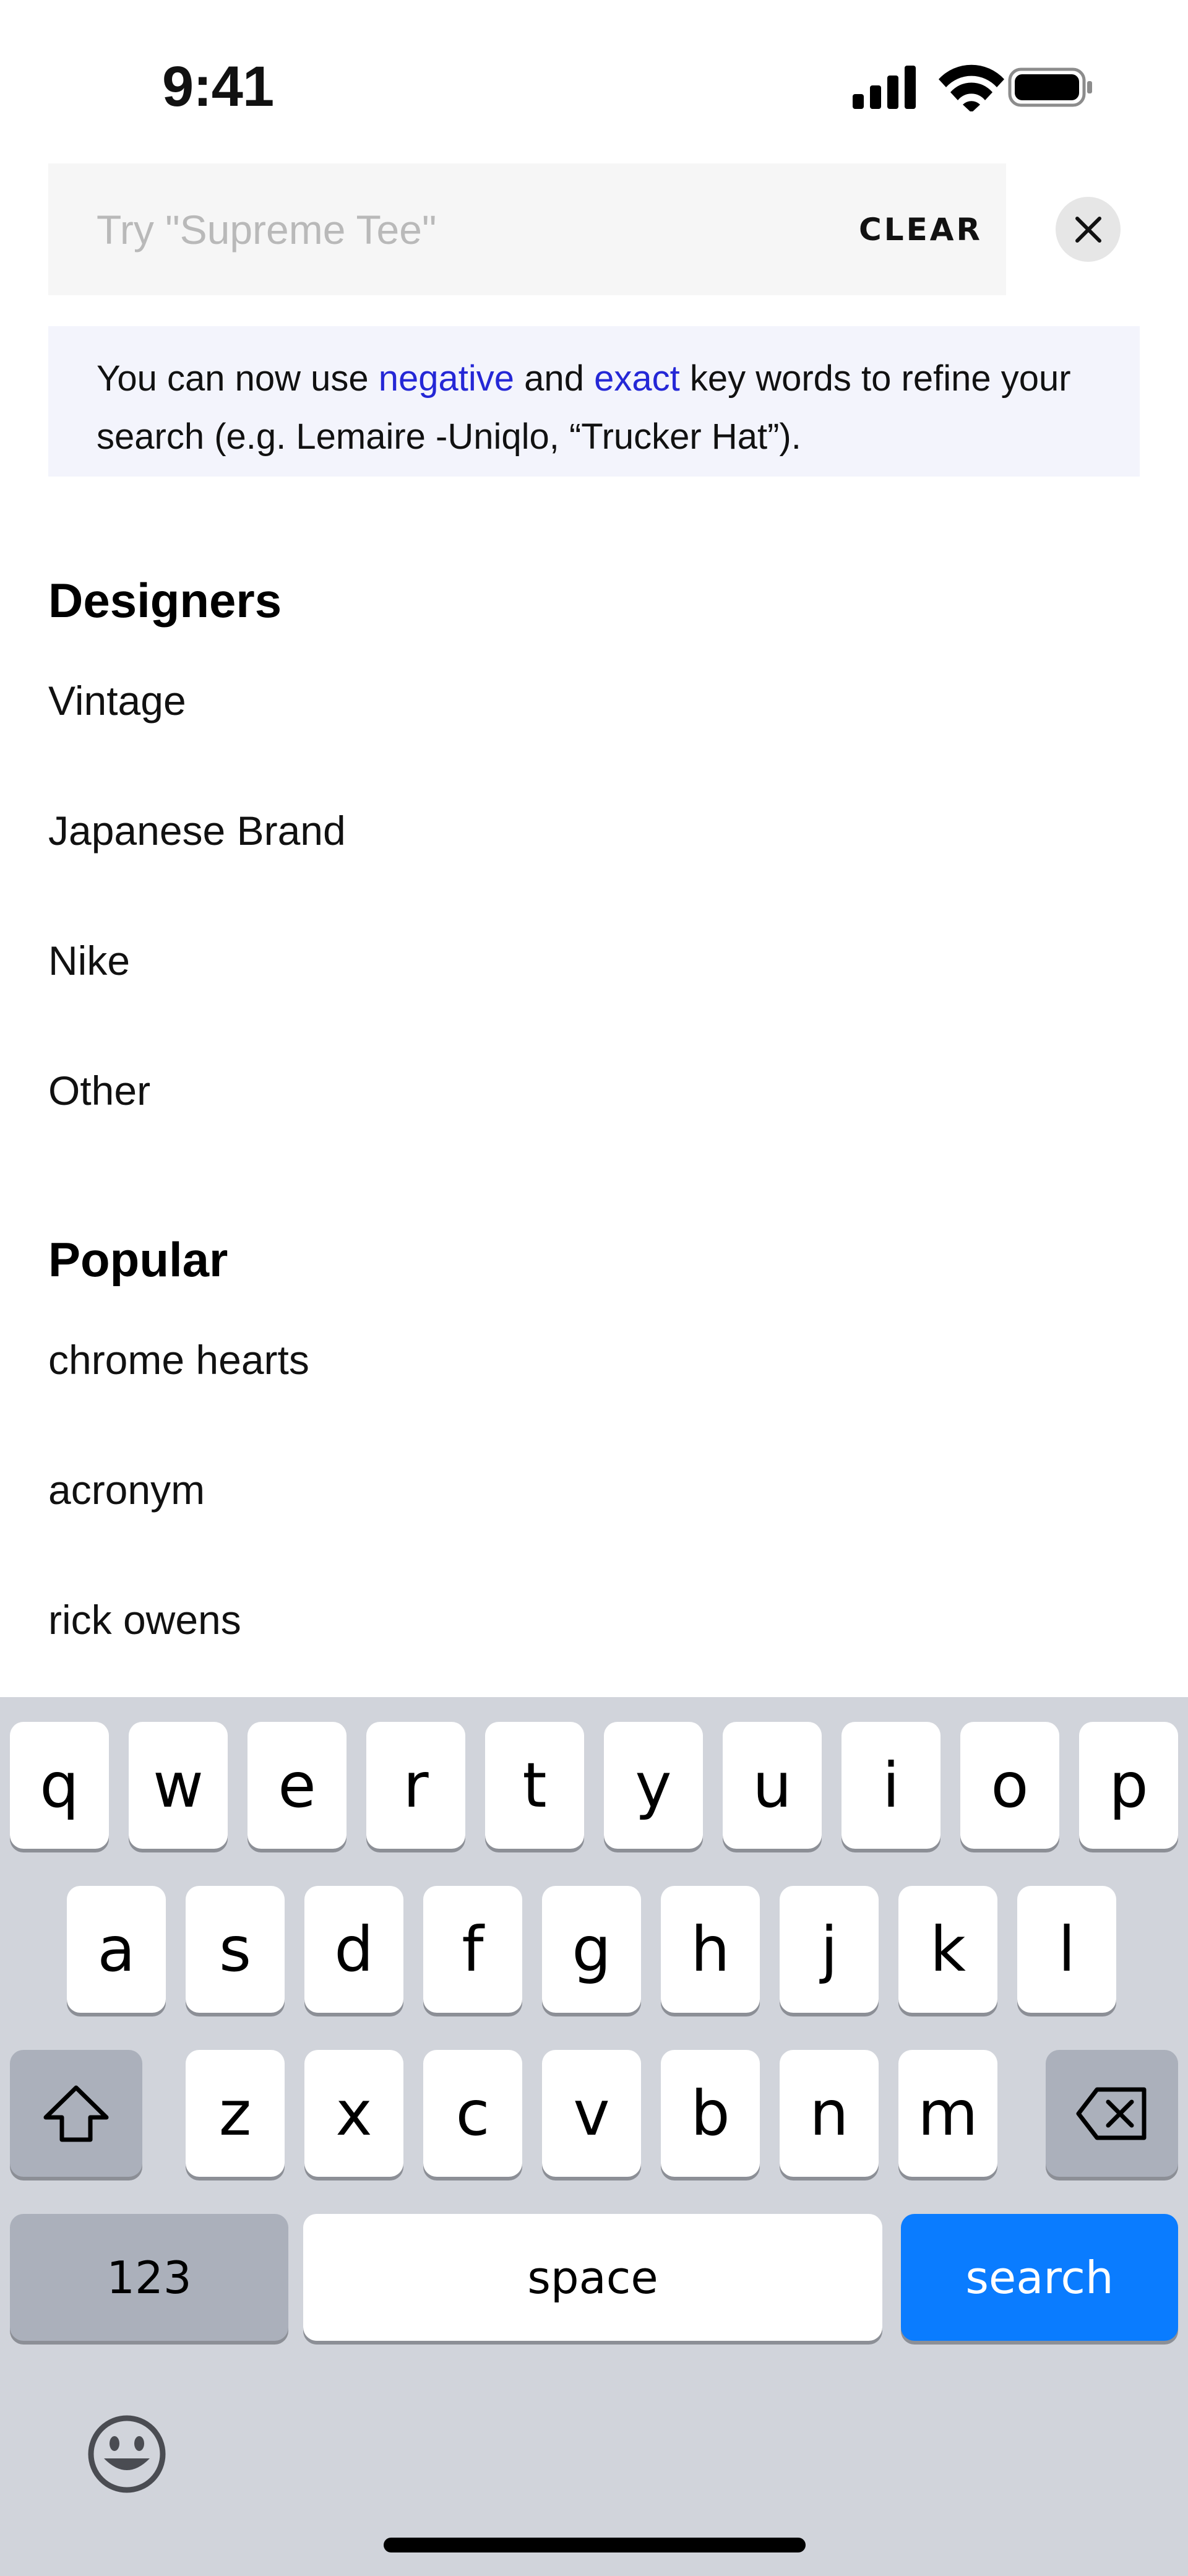  Describe the element at coordinates (594, 1620) in the screenshot. I see `popular-item-rick-owens: rick owens` at that location.